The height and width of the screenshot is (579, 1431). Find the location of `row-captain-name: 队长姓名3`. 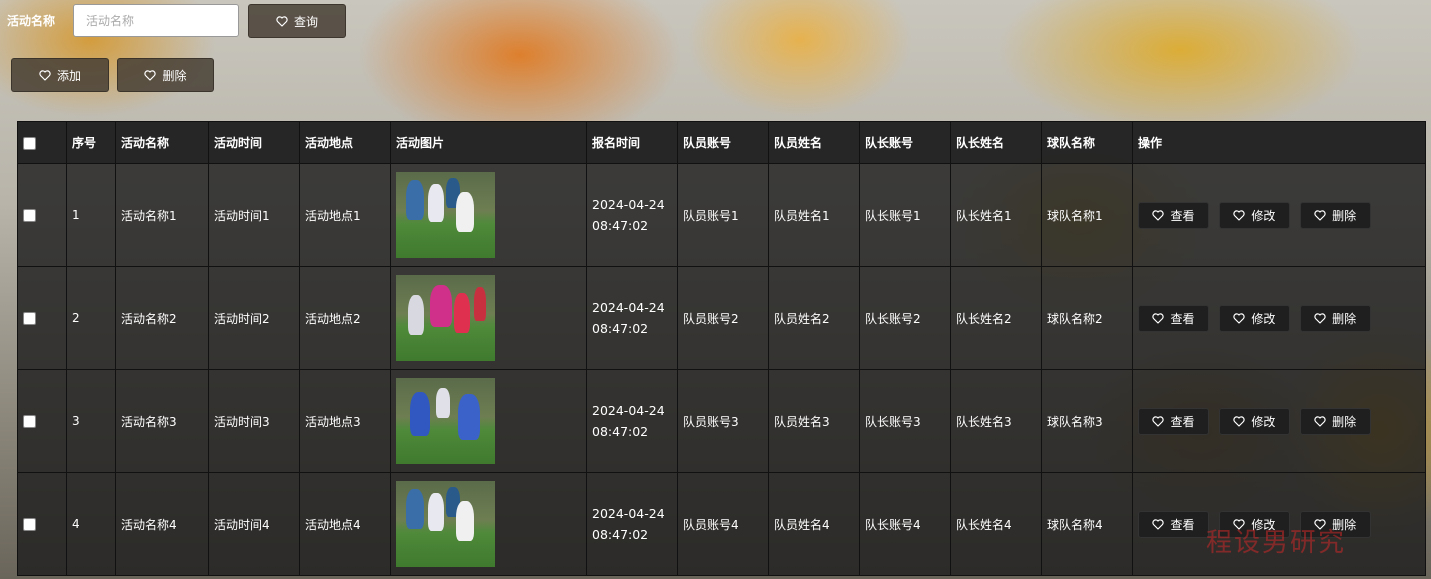

row-captain-name: 队长姓名3 is located at coordinates (996, 421).